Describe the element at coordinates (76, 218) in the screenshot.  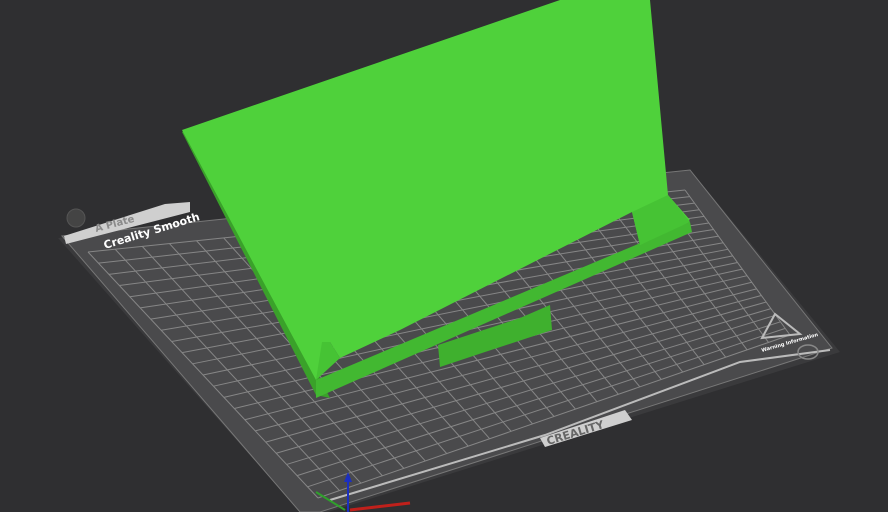
I see `plate-edit-icon` at that location.